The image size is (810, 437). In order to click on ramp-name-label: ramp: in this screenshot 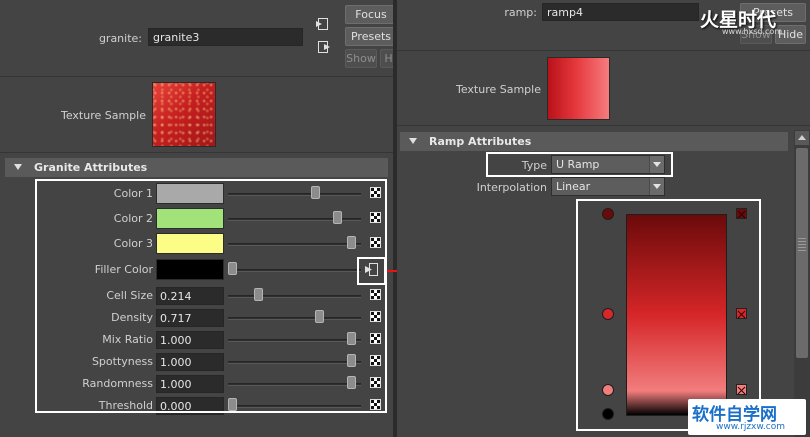, I will do `click(520, 12)`.